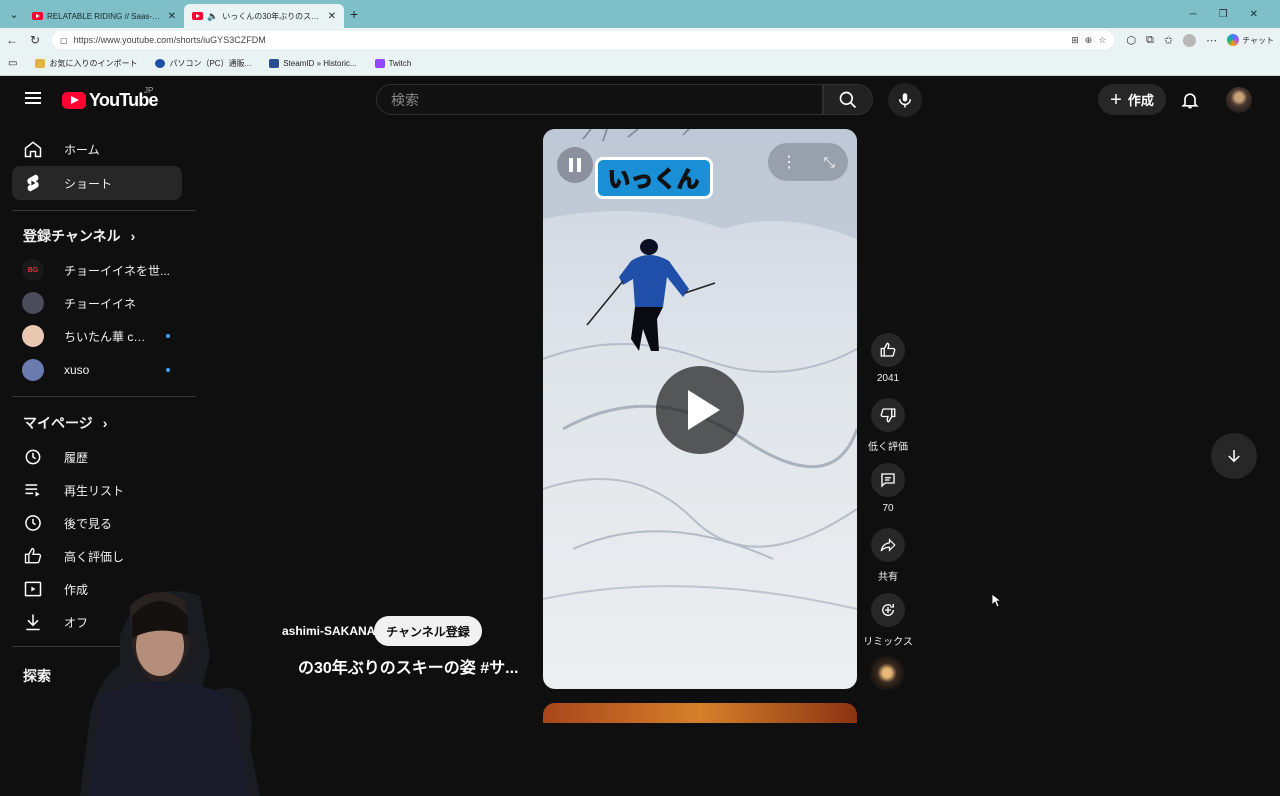 The width and height of the screenshot is (1280, 796). I want to click on sidebar-item-home: ホーム, so click(97, 149).